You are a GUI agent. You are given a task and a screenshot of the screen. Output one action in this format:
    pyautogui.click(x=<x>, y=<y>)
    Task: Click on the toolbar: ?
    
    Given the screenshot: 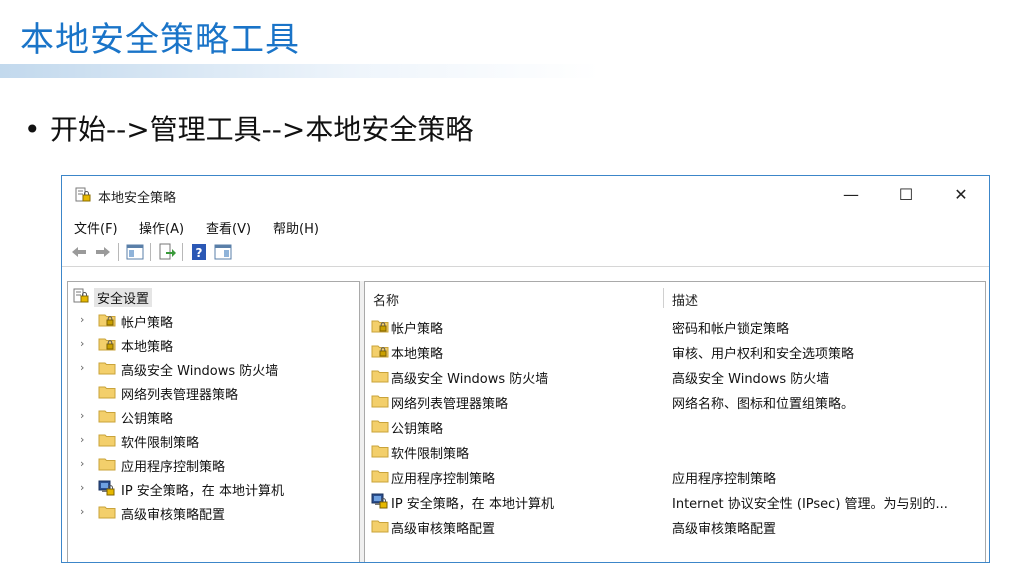 What is the action you would take?
    pyautogui.click(x=525, y=252)
    